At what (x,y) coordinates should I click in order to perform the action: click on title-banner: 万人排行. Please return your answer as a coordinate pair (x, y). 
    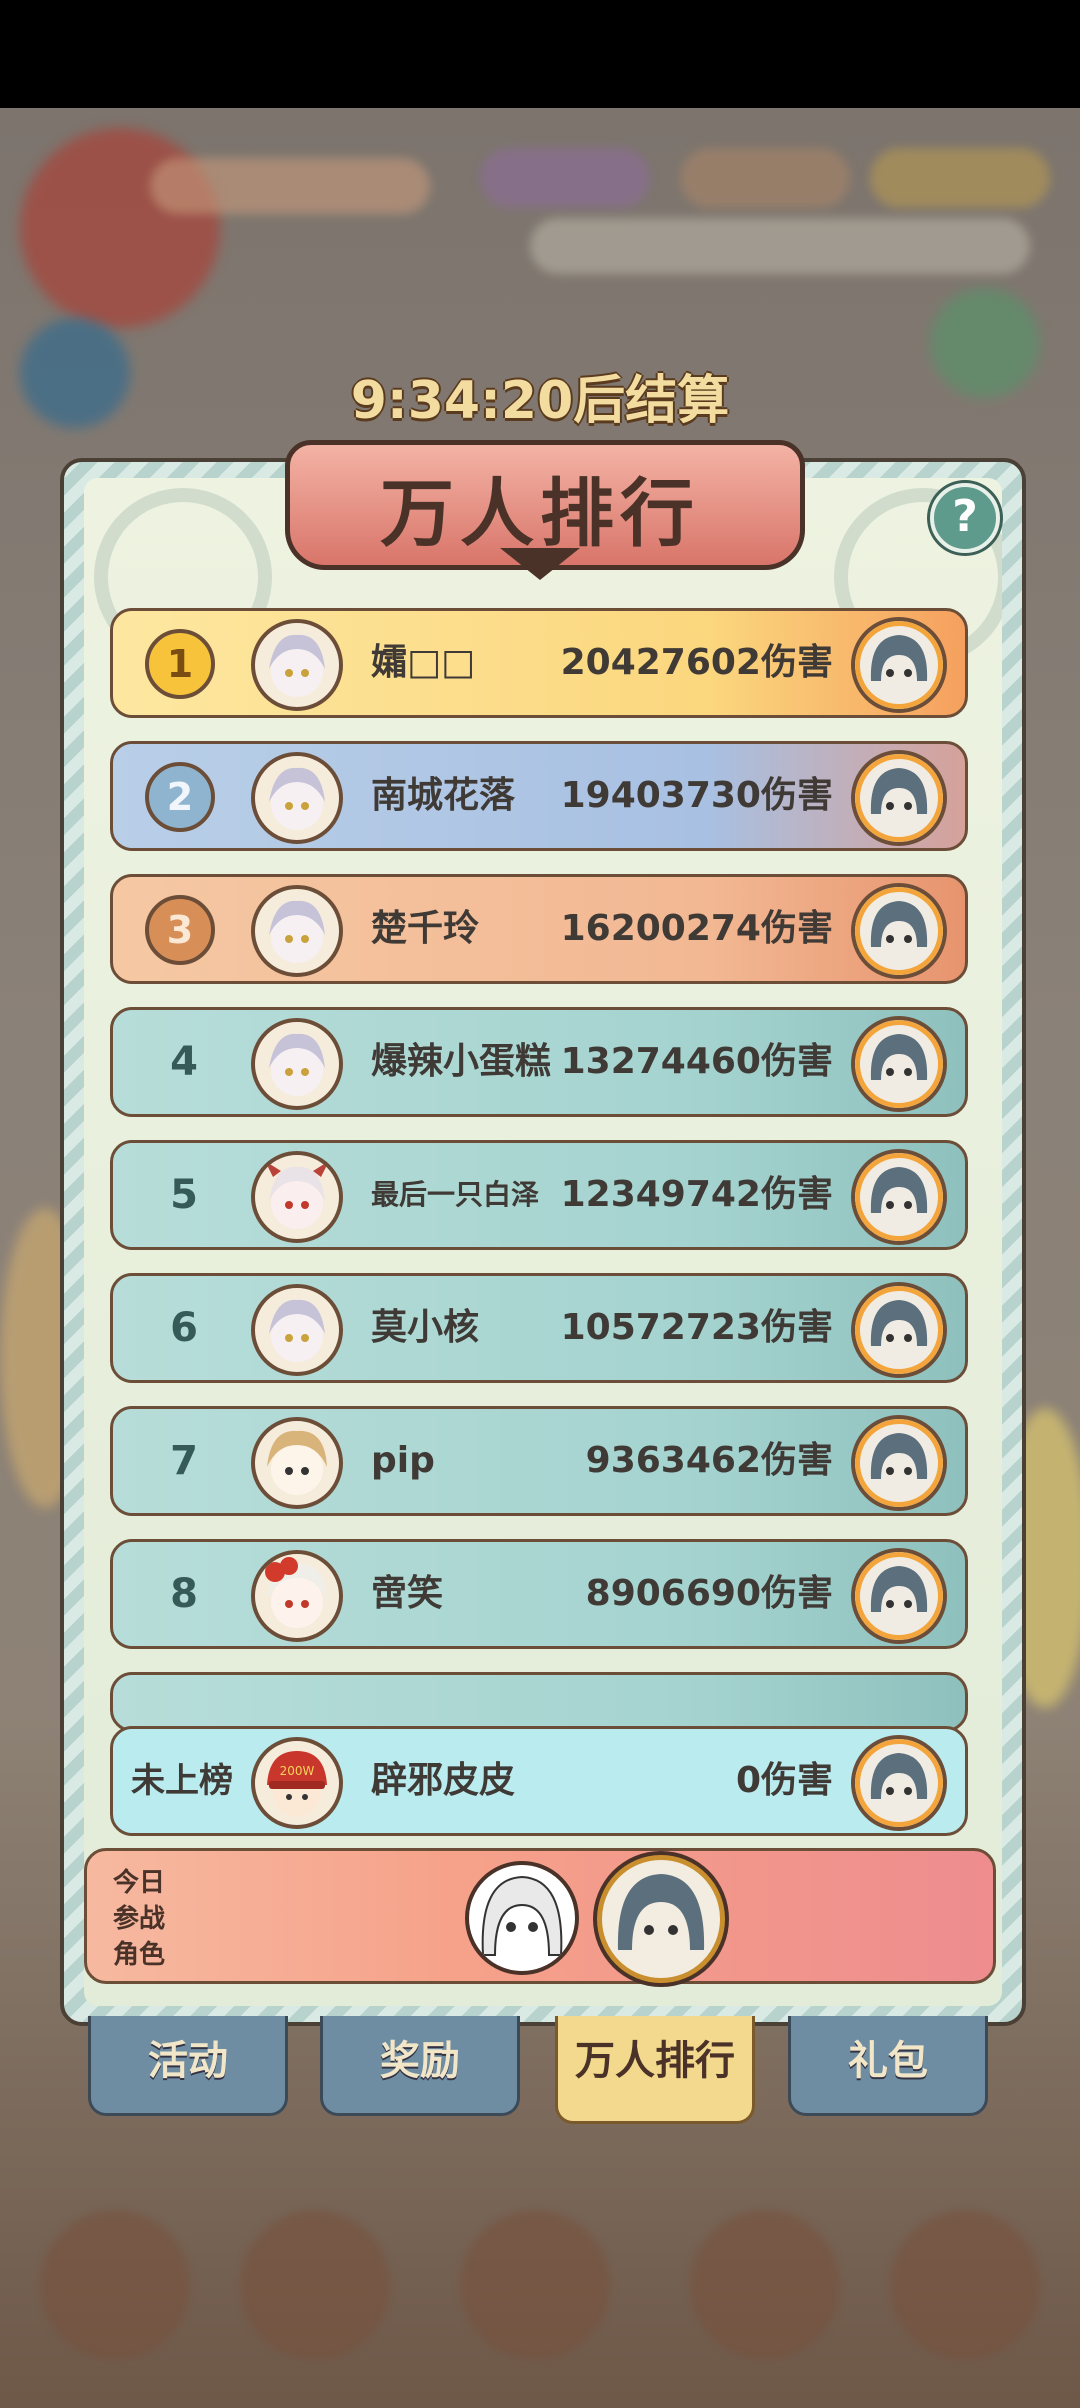
    Looking at the image, I should click on (545, 515).